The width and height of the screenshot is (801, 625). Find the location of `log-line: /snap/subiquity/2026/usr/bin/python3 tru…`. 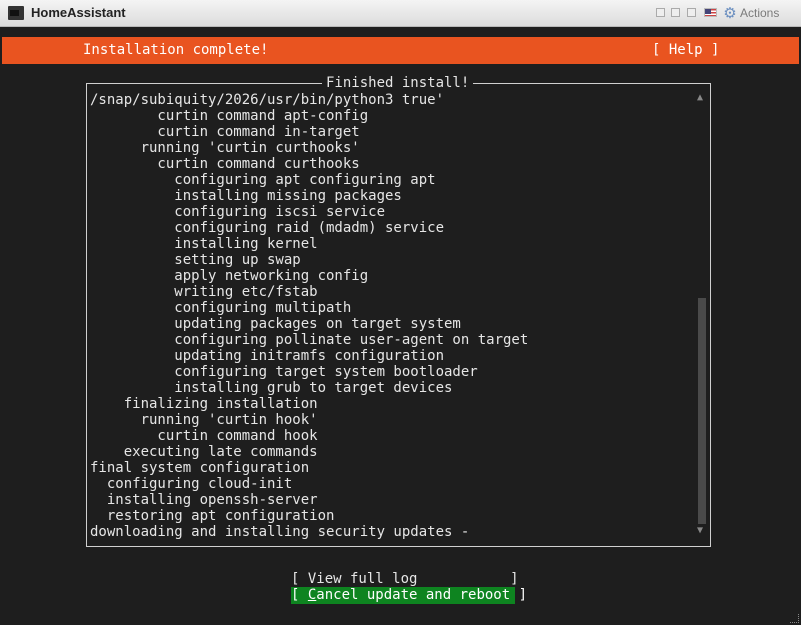

log-line: /snap/subiquity/2026/usr/bin/python3 tru… is located at coordinates (267, 100).